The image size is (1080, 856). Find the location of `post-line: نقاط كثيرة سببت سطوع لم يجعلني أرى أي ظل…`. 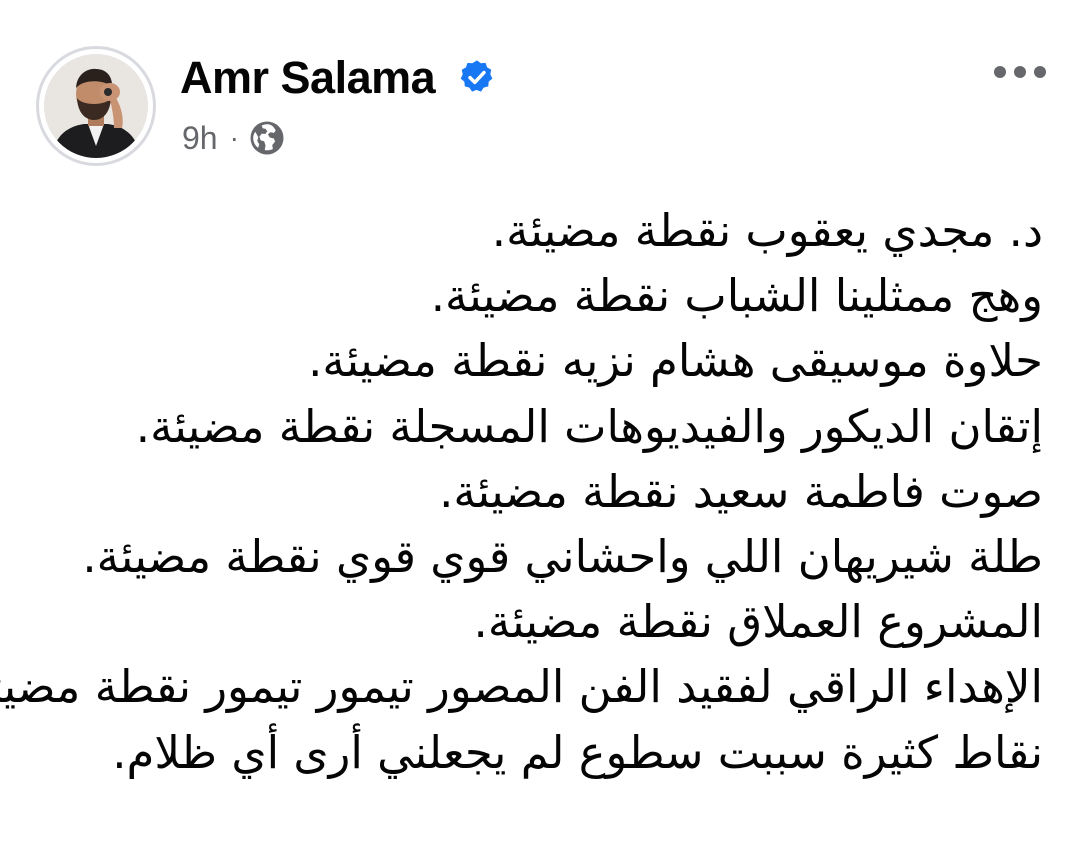

post-line: نقاط كثيرة سببت سطوع لم يجعلني أرى أي ظل… is located at coordinates (577, 752).